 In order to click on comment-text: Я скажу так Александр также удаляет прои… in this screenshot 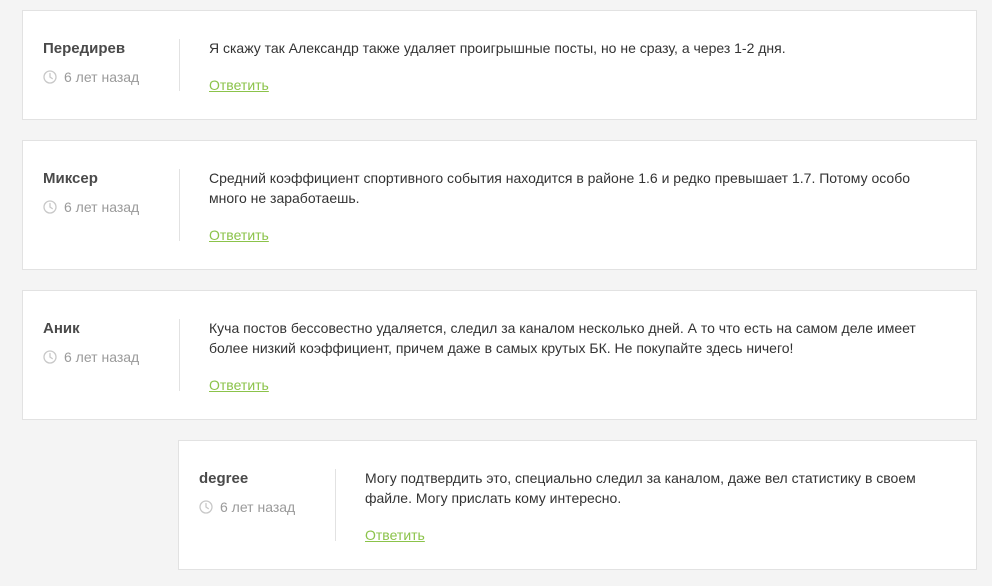, I will do `click(497, 48)`.